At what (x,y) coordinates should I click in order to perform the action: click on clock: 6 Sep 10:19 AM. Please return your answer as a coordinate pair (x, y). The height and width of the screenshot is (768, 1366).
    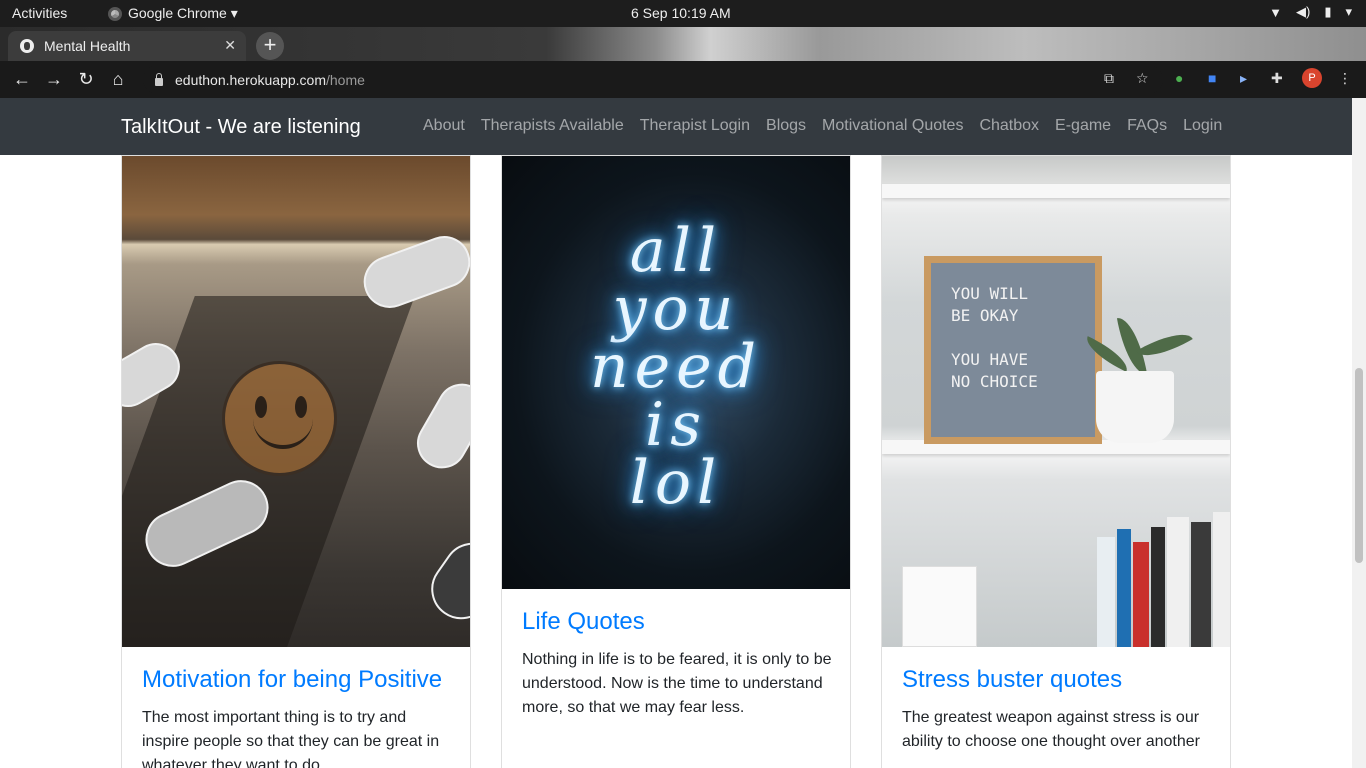
    Looking at the image, I should click on (681, 13).